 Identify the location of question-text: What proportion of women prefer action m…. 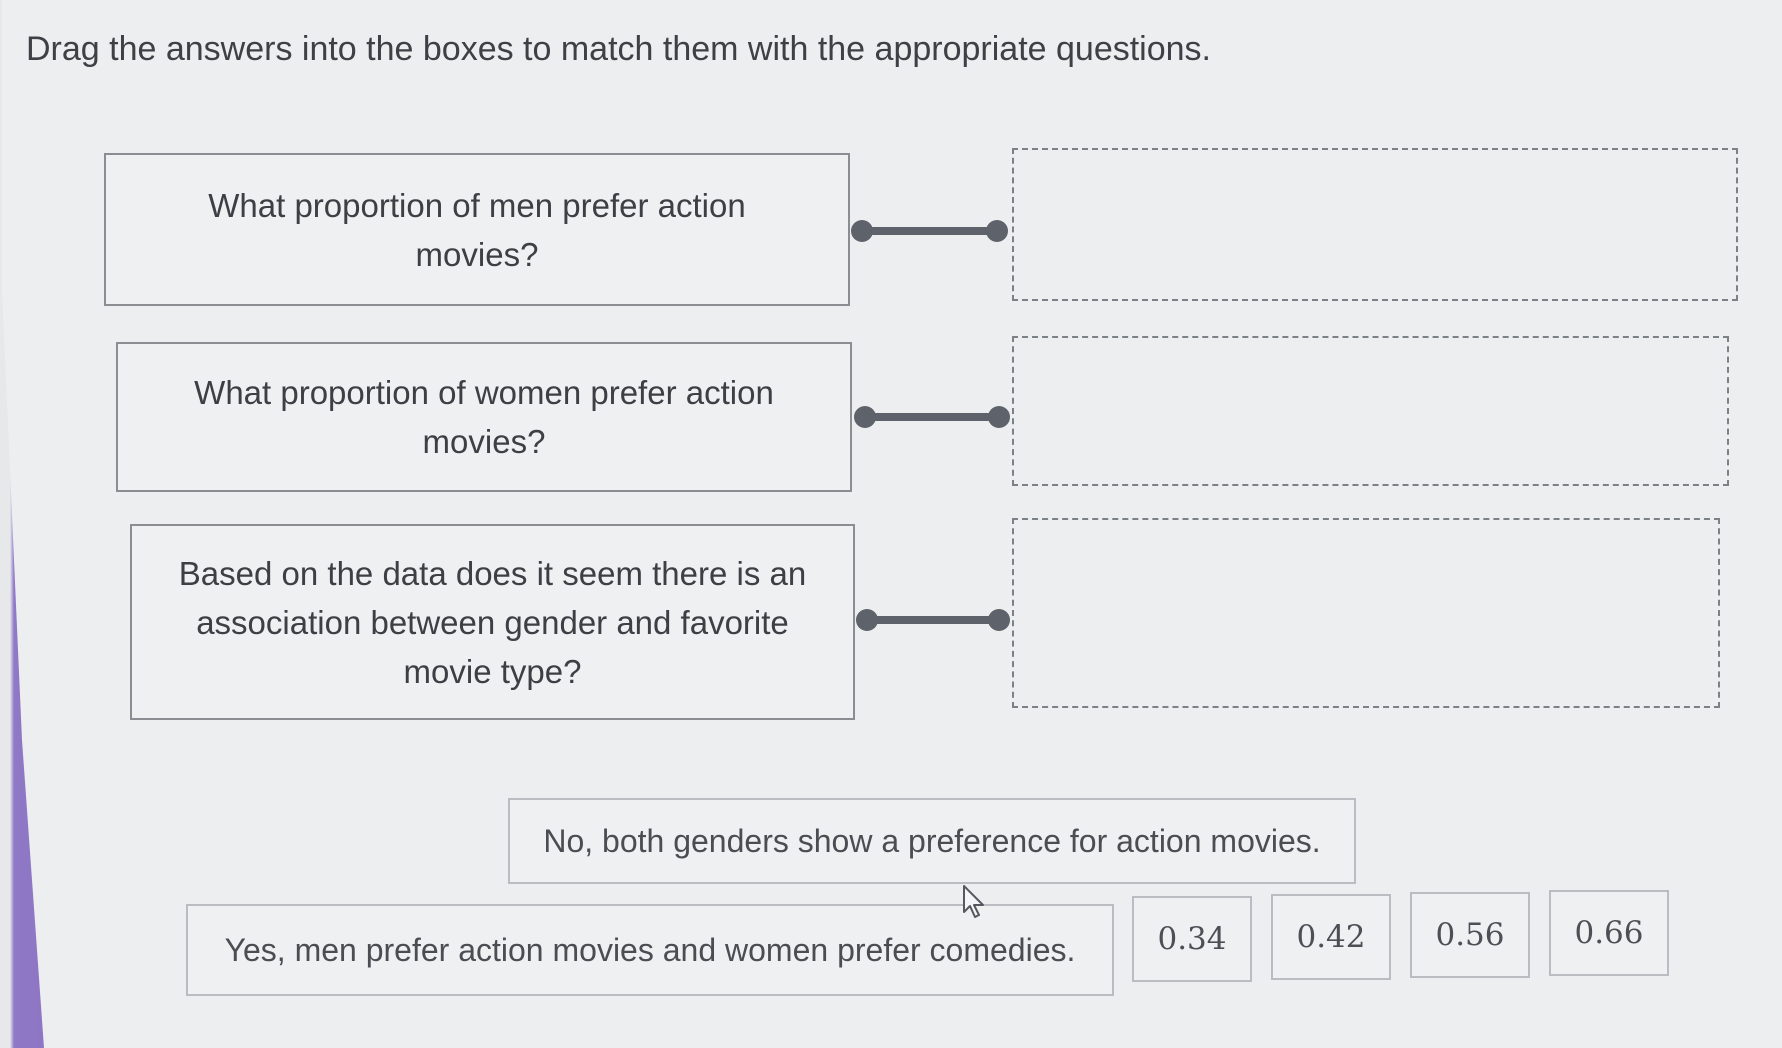
(484, 417).